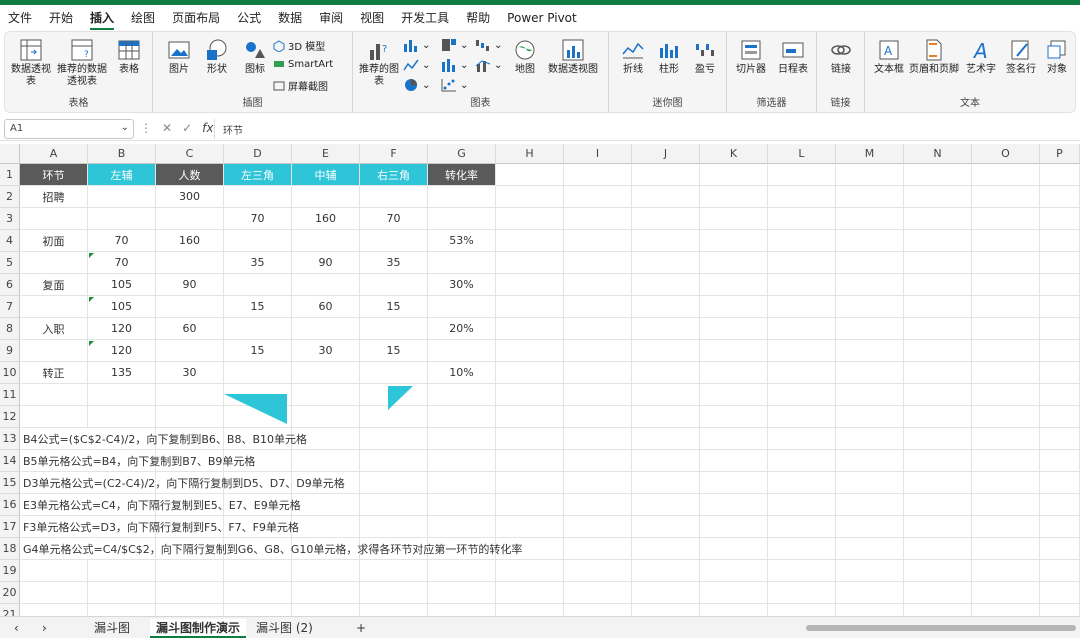 The width and height of the screenshot is (1080, 638). What do you see at coordinates (394, 263) in the screenshot?
I see `table-cell: 35` at bounding box center [394, 263].